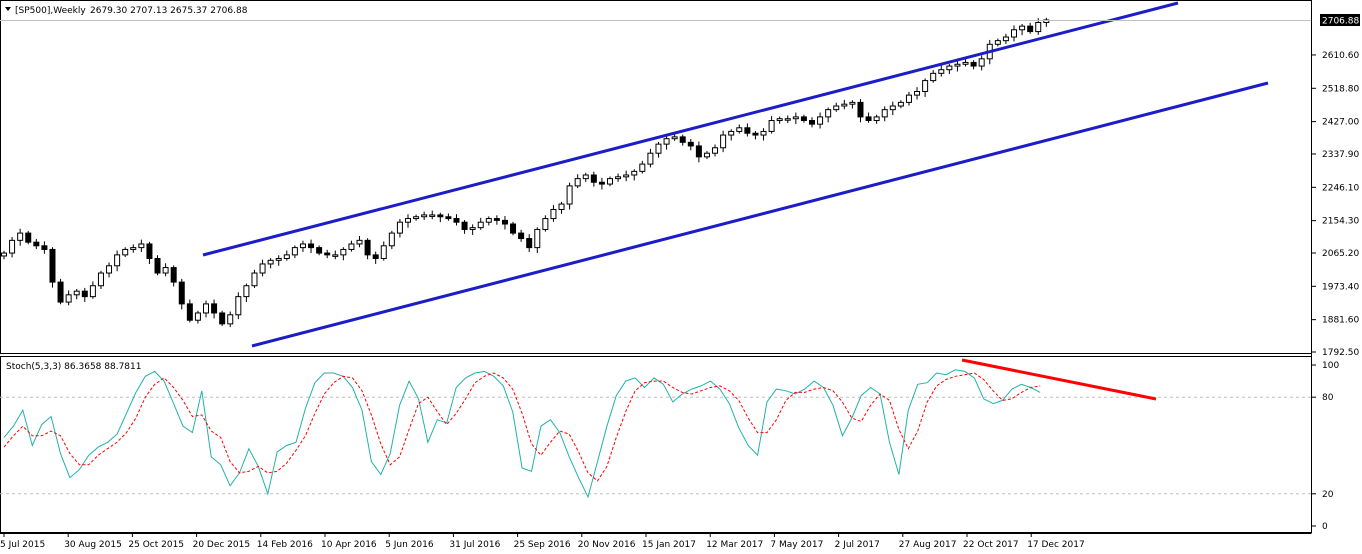 The width and height of the screenshot is (1362, 554). I want to click on price-tick-label: 2154.30, so click(1340, 222).